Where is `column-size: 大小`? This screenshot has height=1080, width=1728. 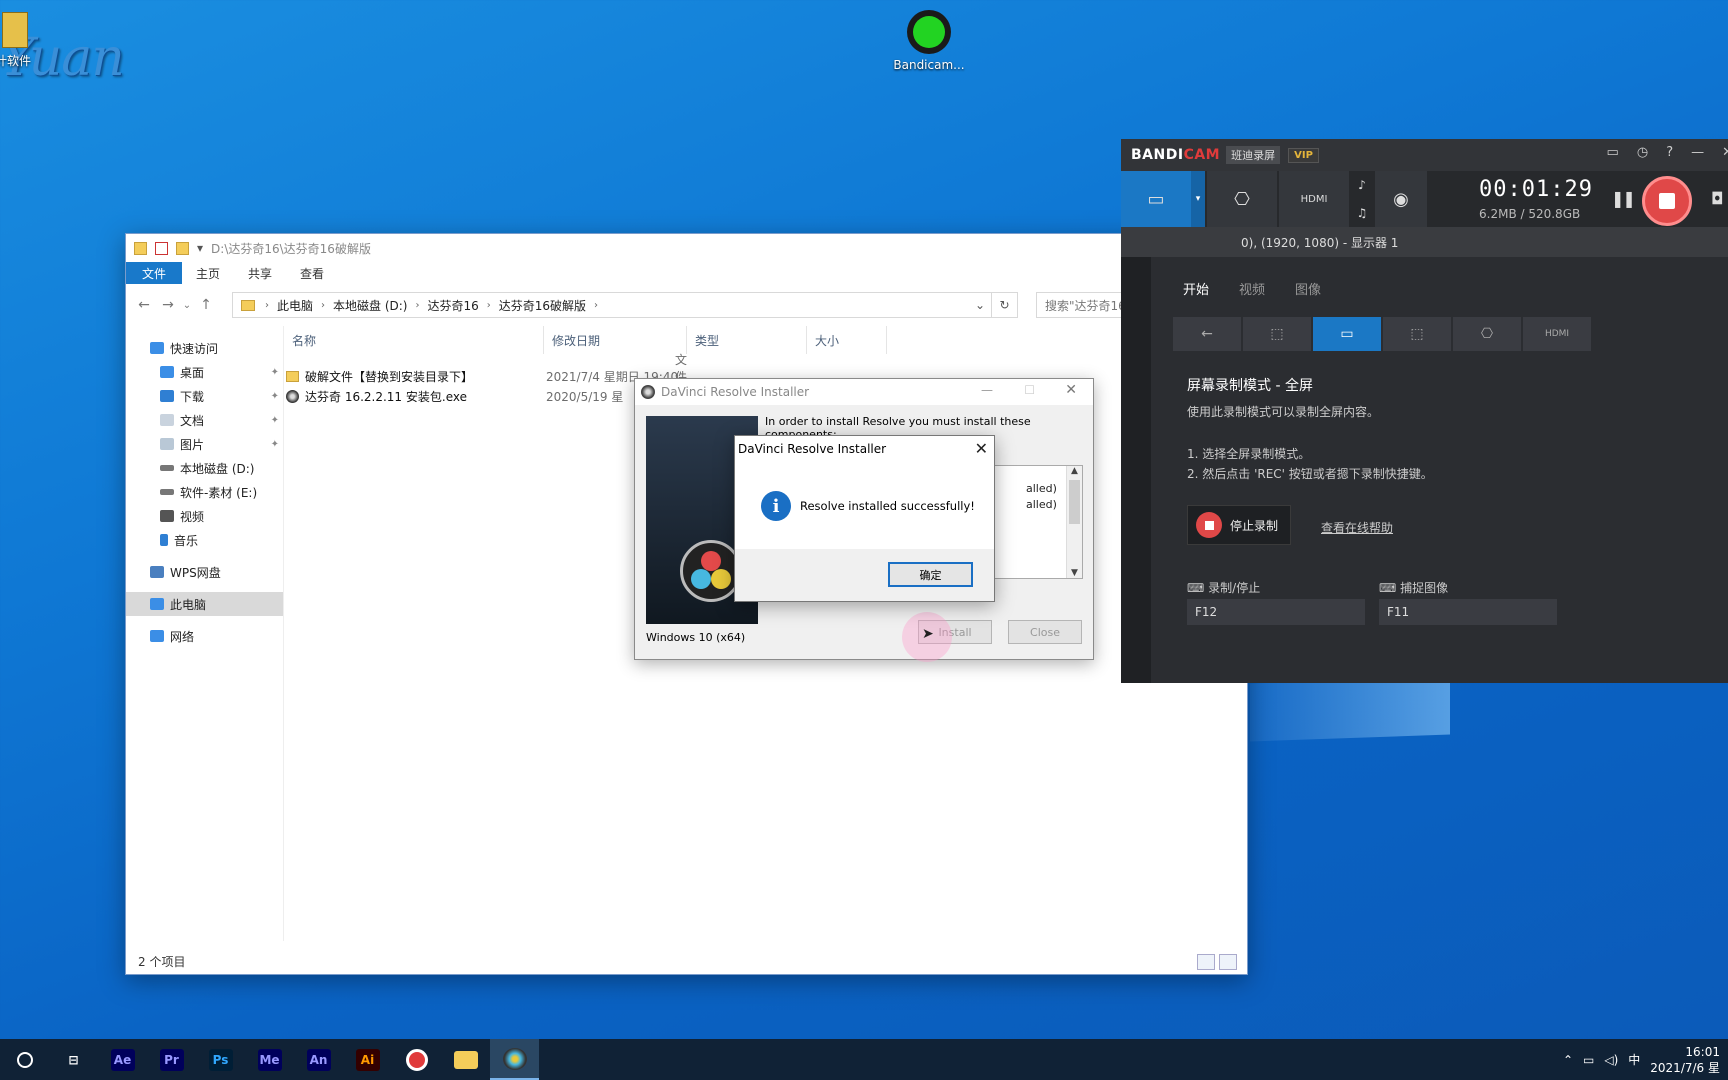 column-size: 大小 is located at coordinates (847, 340).